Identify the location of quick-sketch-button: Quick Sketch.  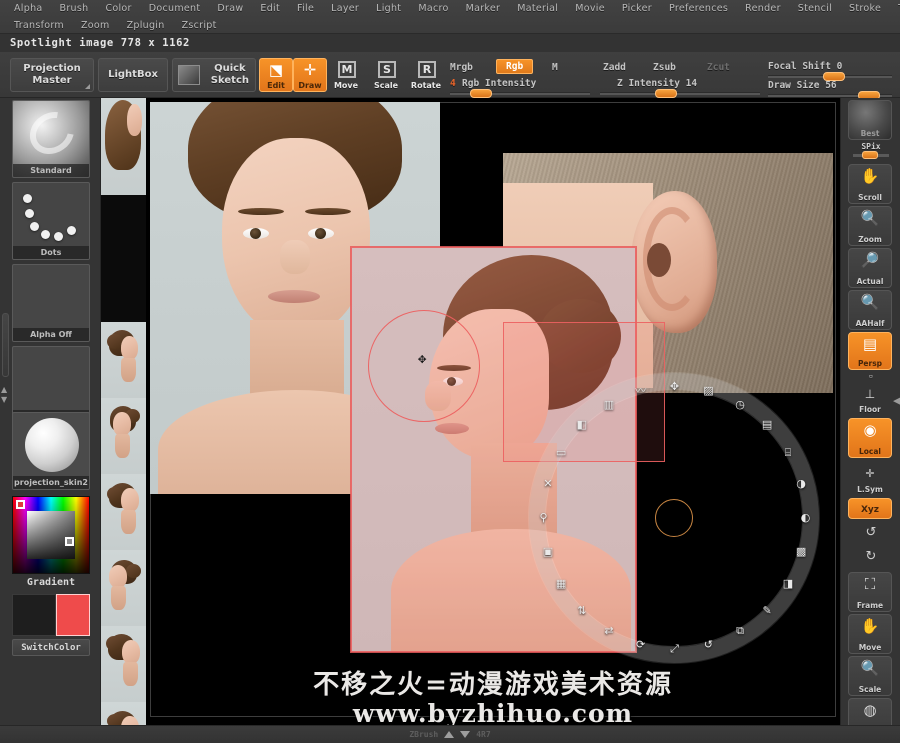
(214, 75).